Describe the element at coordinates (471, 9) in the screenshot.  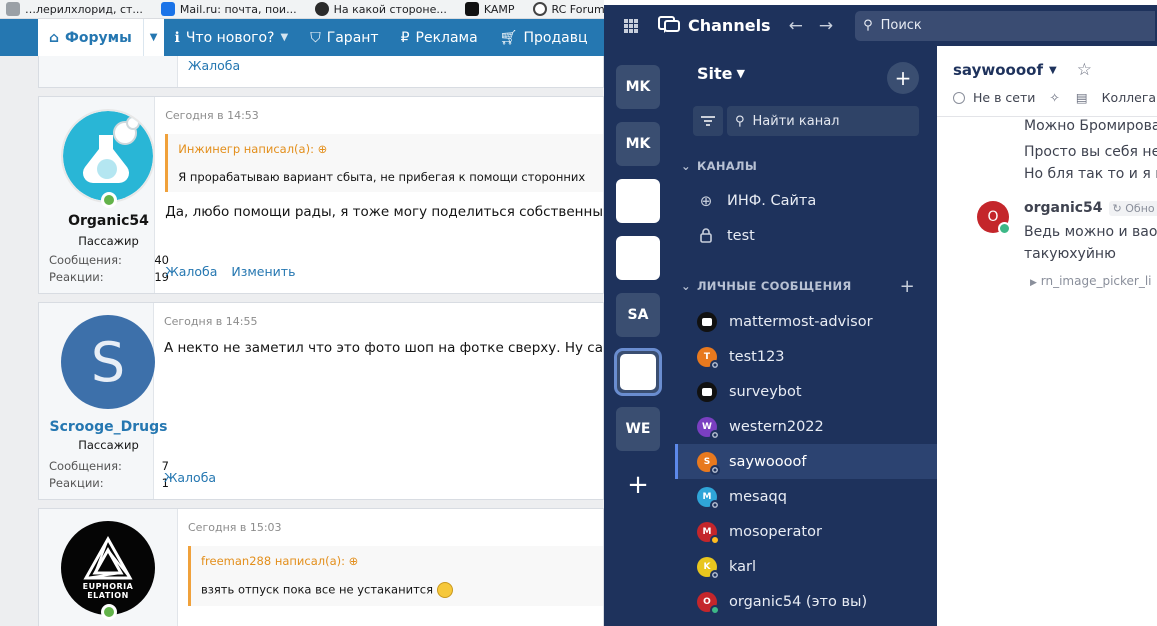
I see `kamp-icon` at that location.